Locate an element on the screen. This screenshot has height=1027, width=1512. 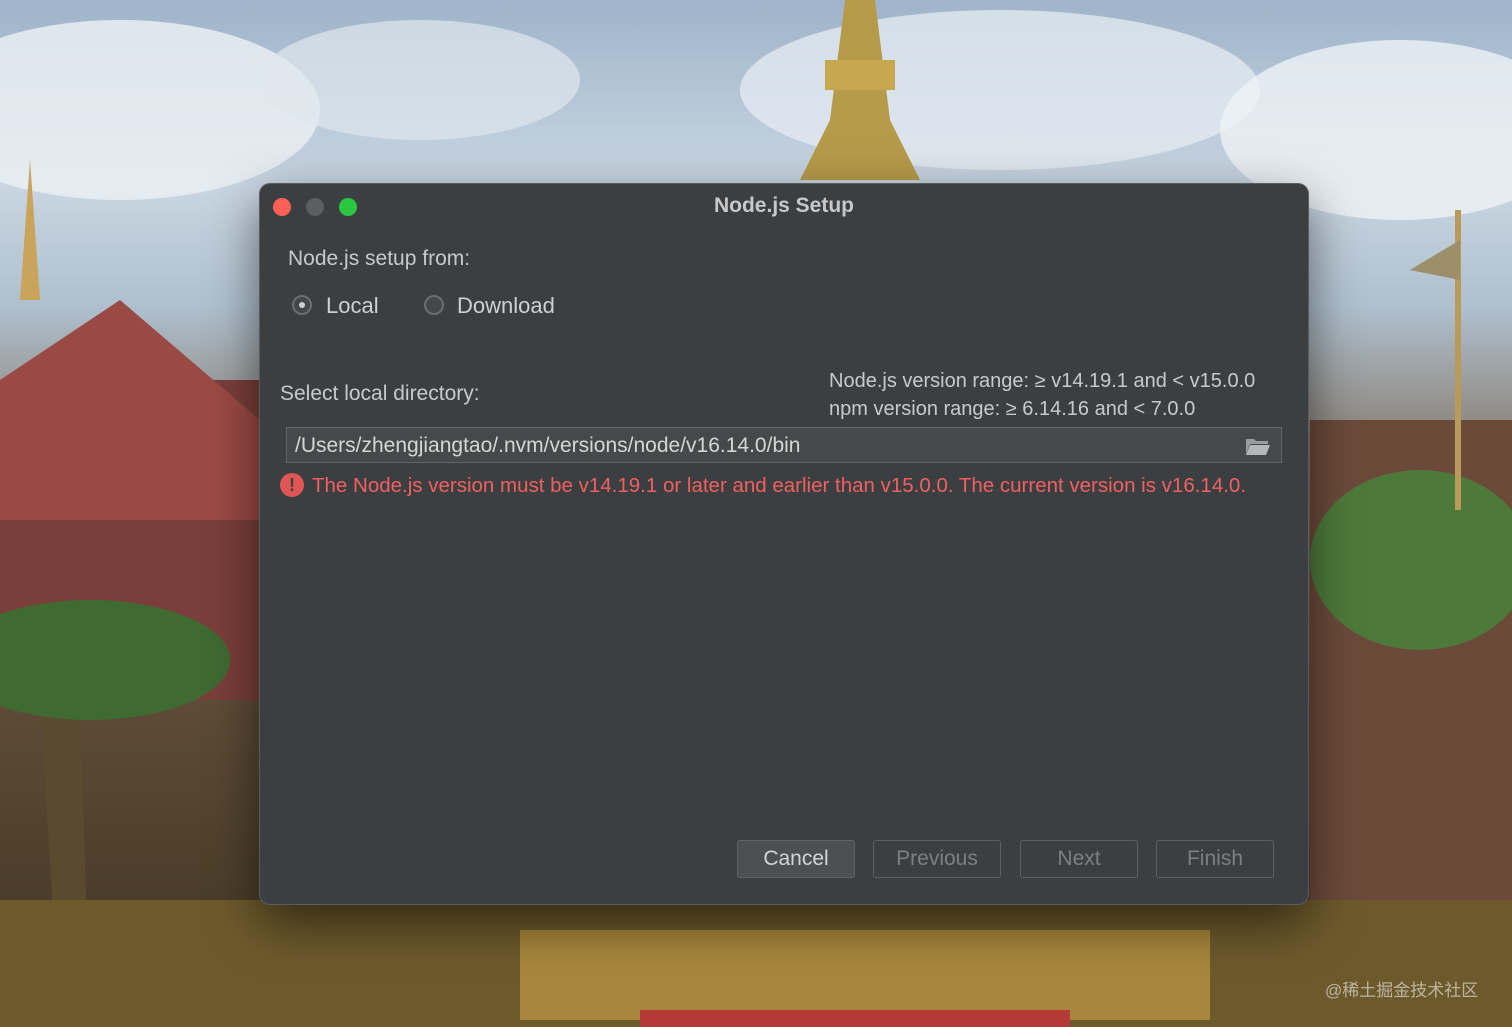
radio-selected-dot is located at coordinates (302, 305).